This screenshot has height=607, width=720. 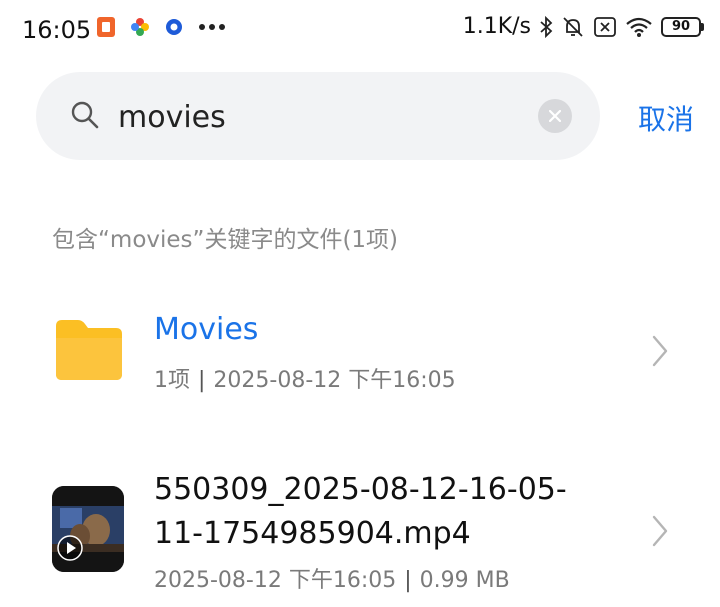 What do you see at coordinates (546, 26) in the screenshot?
I see `bluetooth-icon` at bounding box center [546, 26].